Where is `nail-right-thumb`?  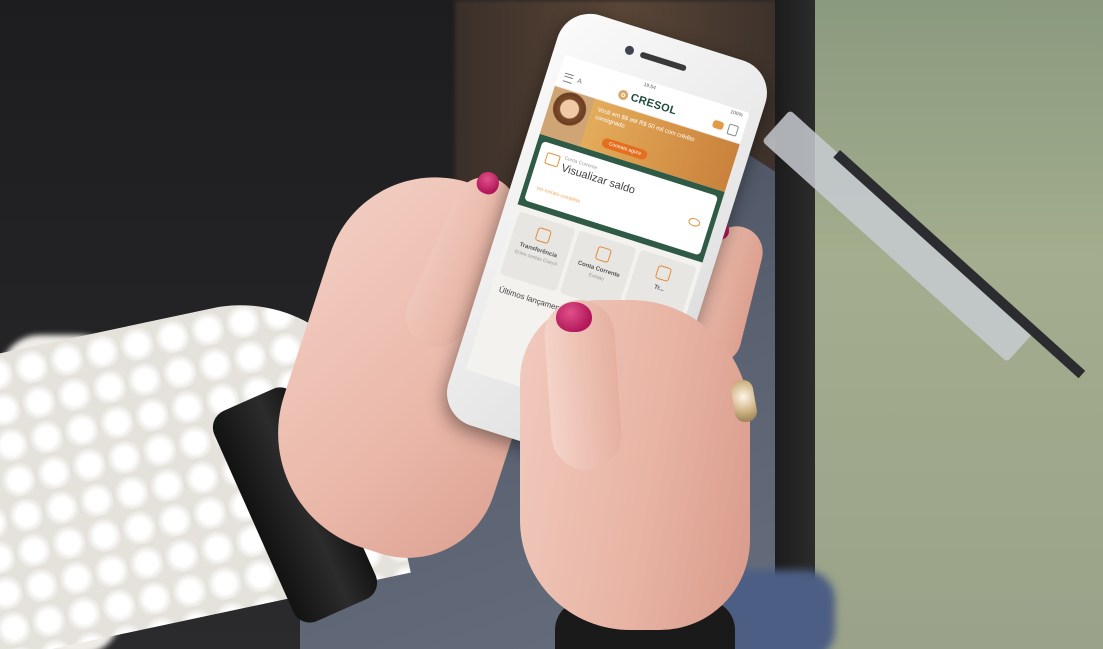
nail-right-thumb is located at coordinates (574, 317).